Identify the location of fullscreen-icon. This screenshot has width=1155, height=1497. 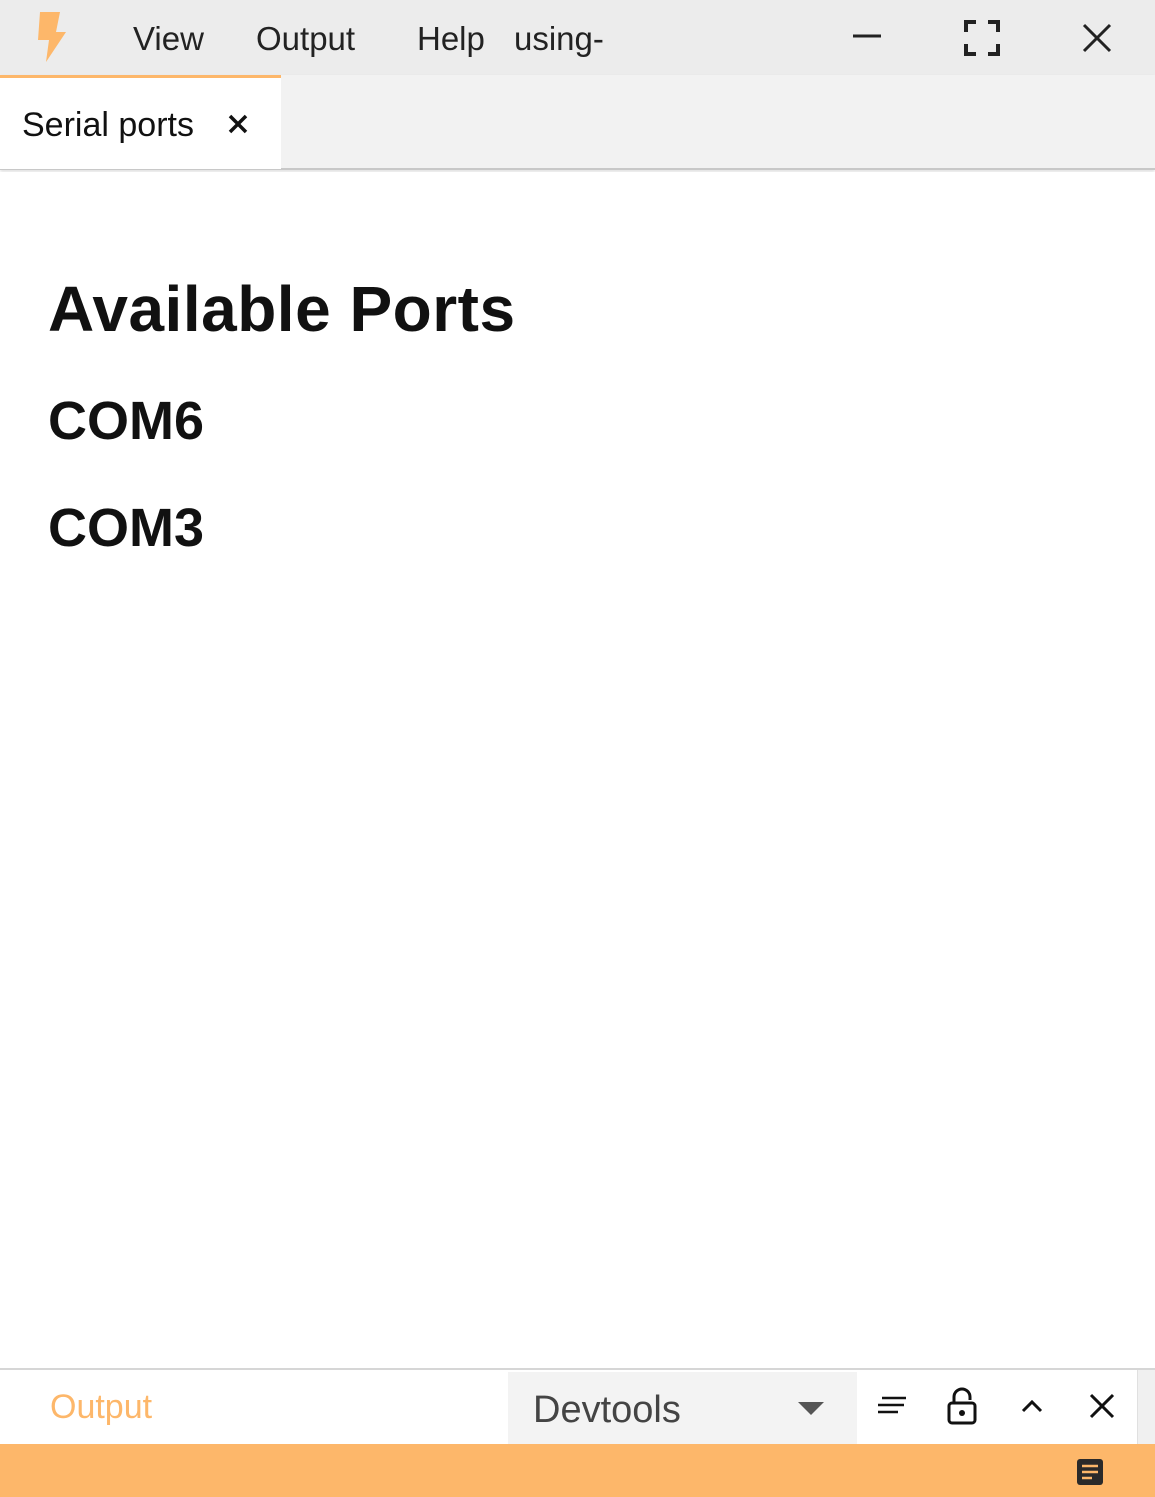
(982, 37).